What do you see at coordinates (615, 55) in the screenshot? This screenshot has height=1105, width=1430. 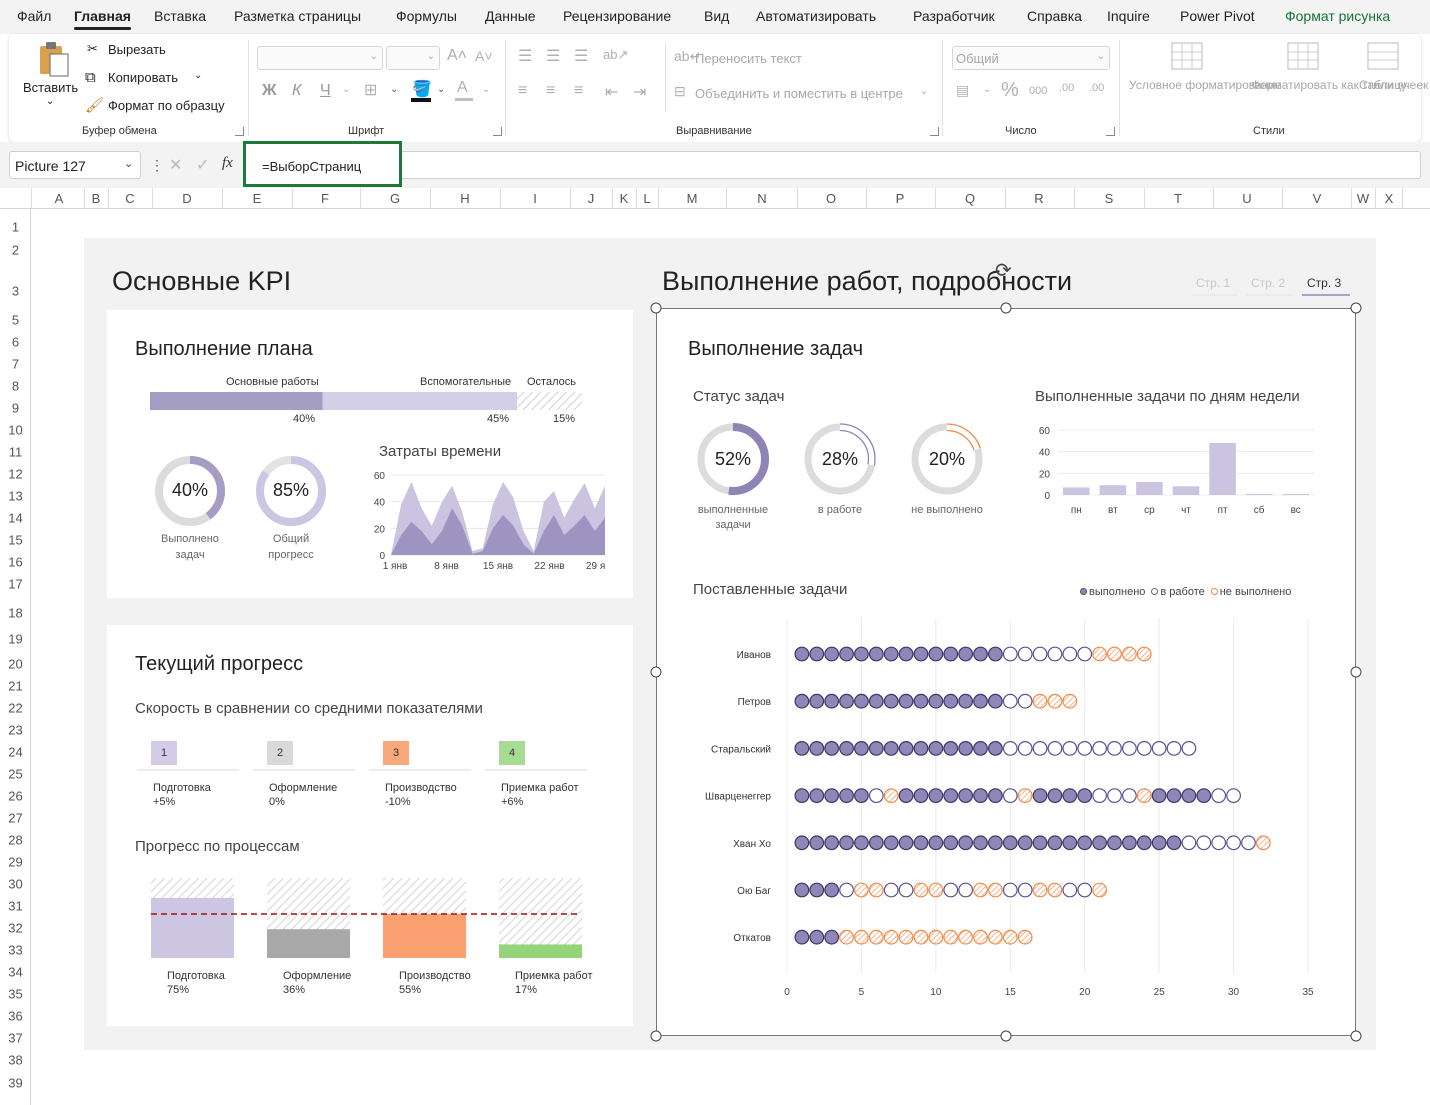 I see `orientation-icon: ab↗` at bounding box center [615, 55].